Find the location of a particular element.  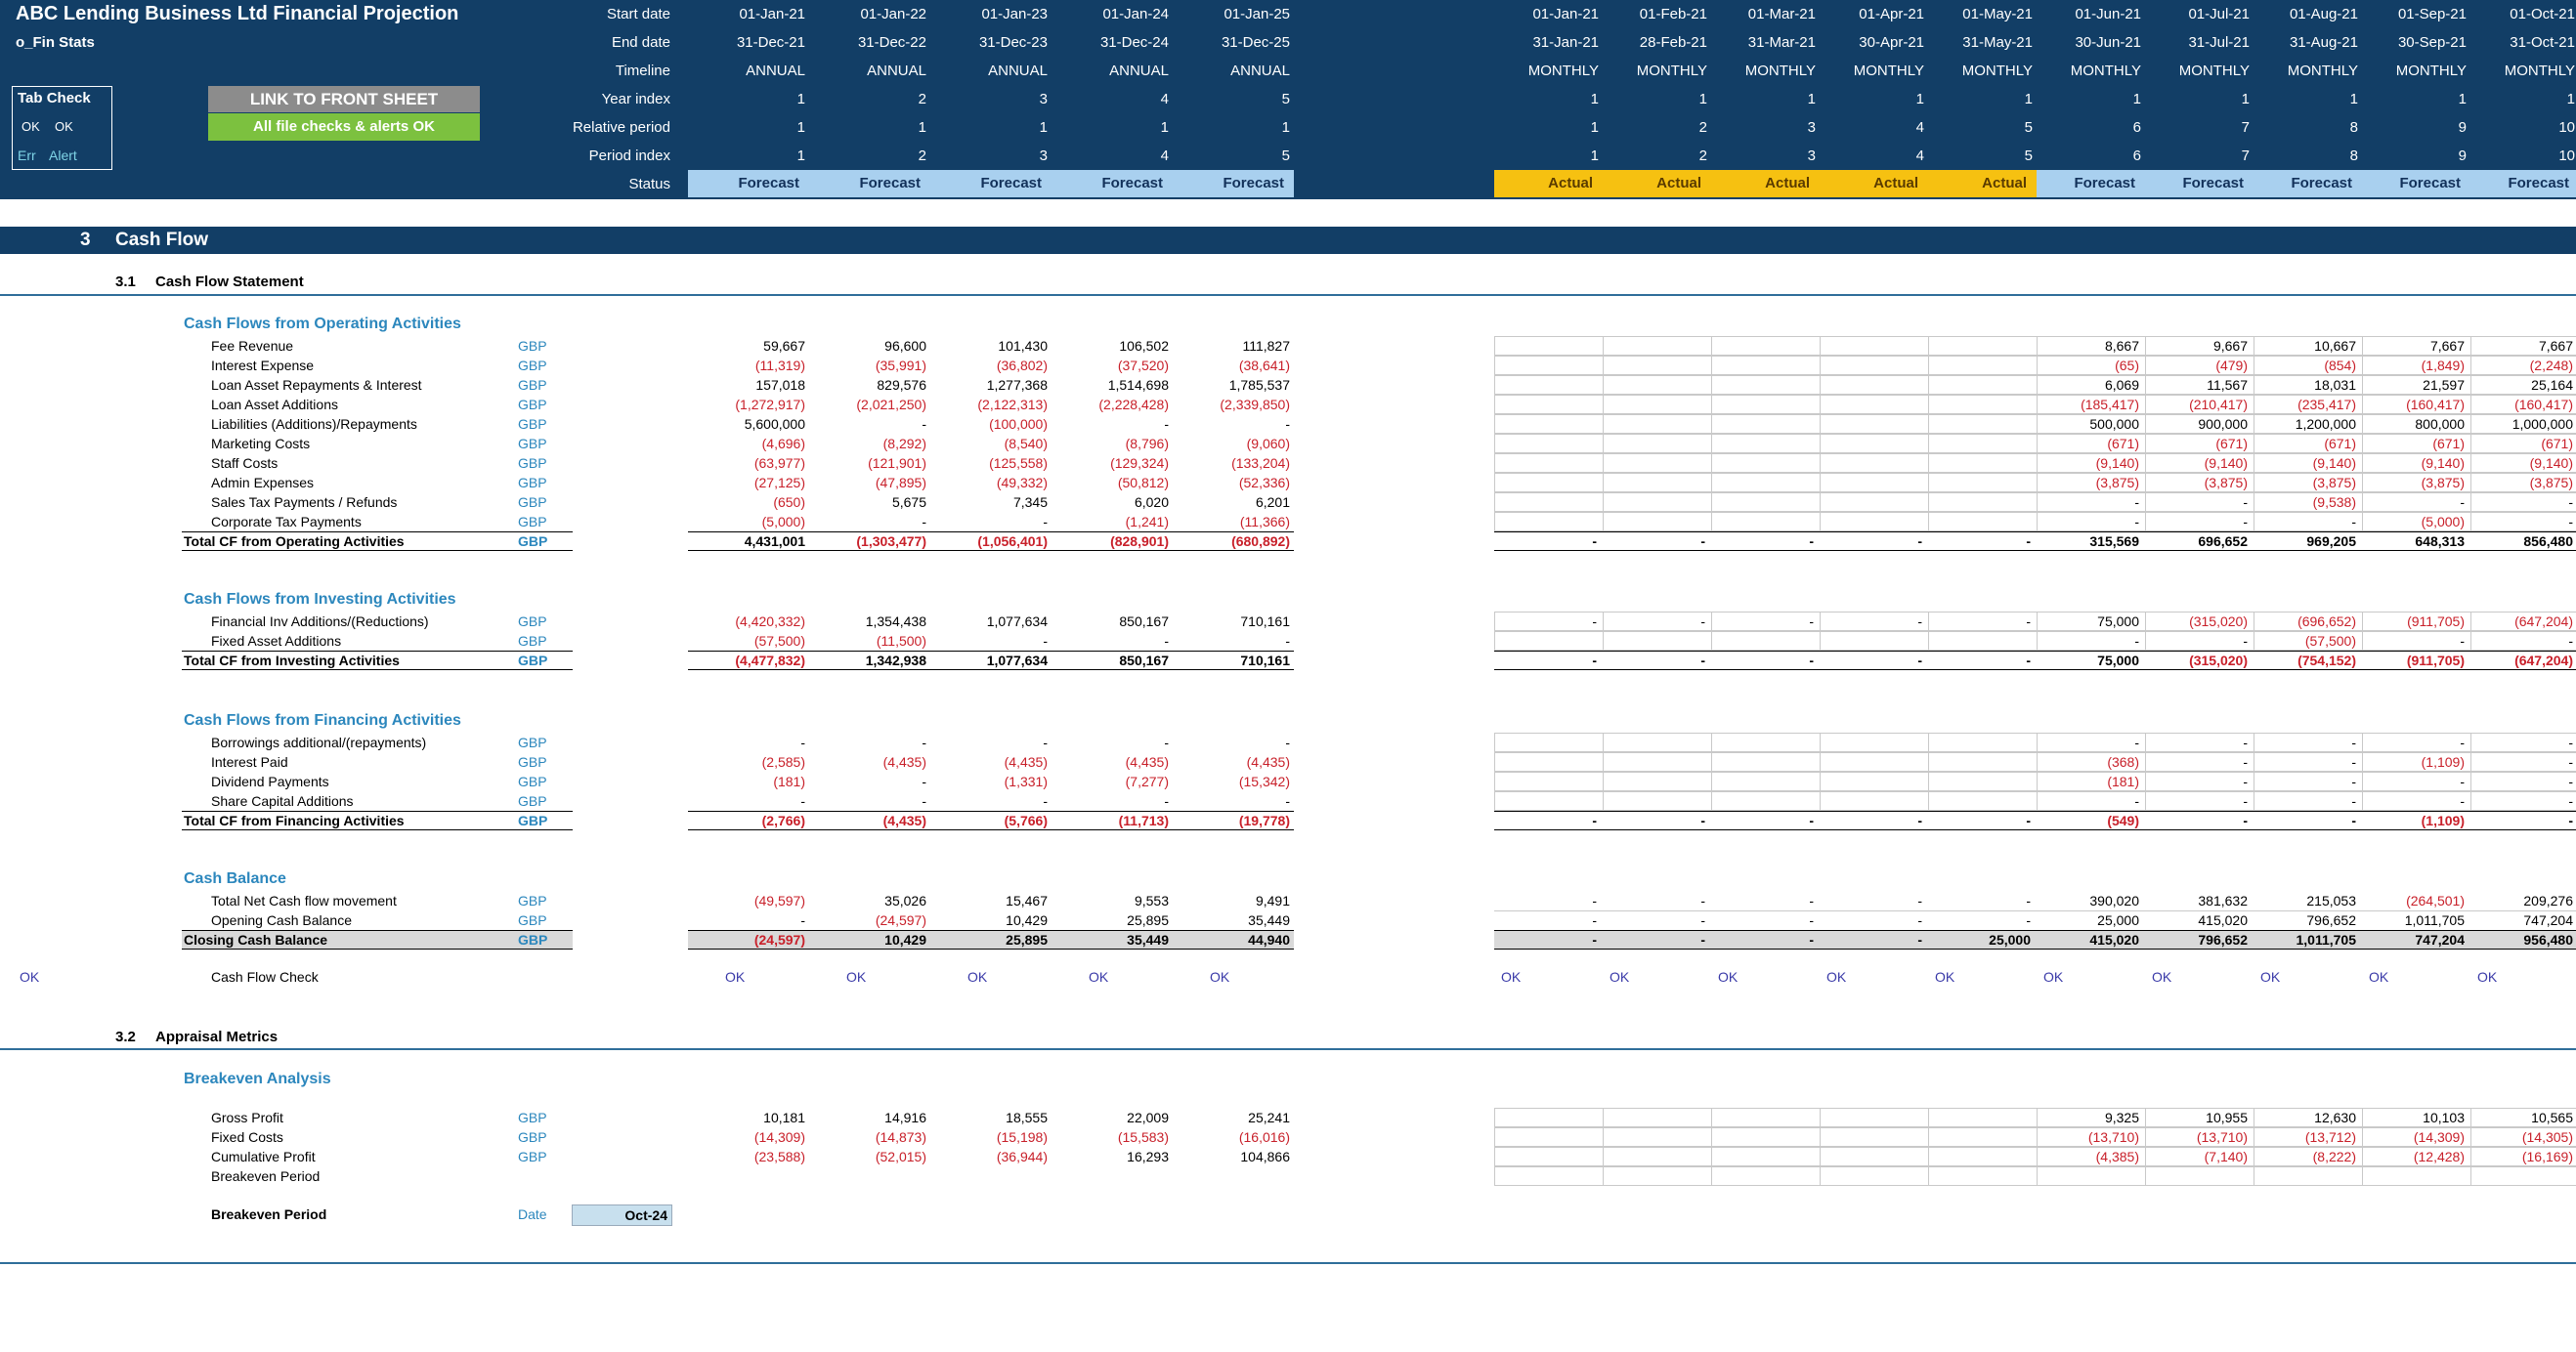

header-monthly-idx: 6 is located at coordinates (2137, 156).